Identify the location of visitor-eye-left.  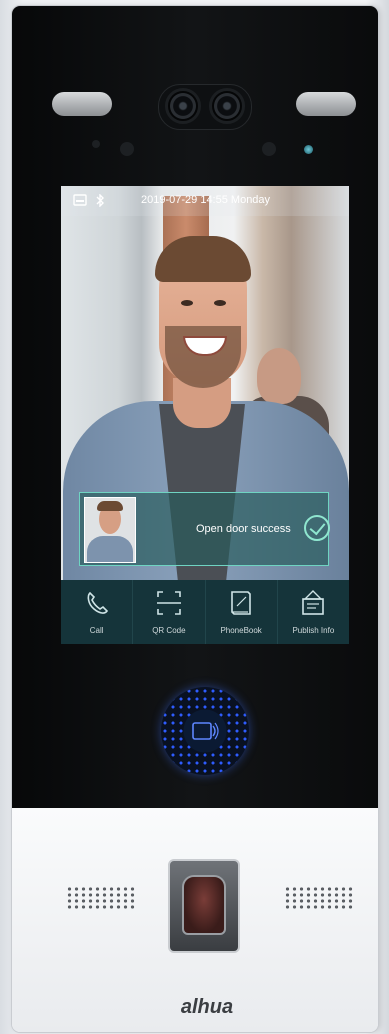
(187, 303).